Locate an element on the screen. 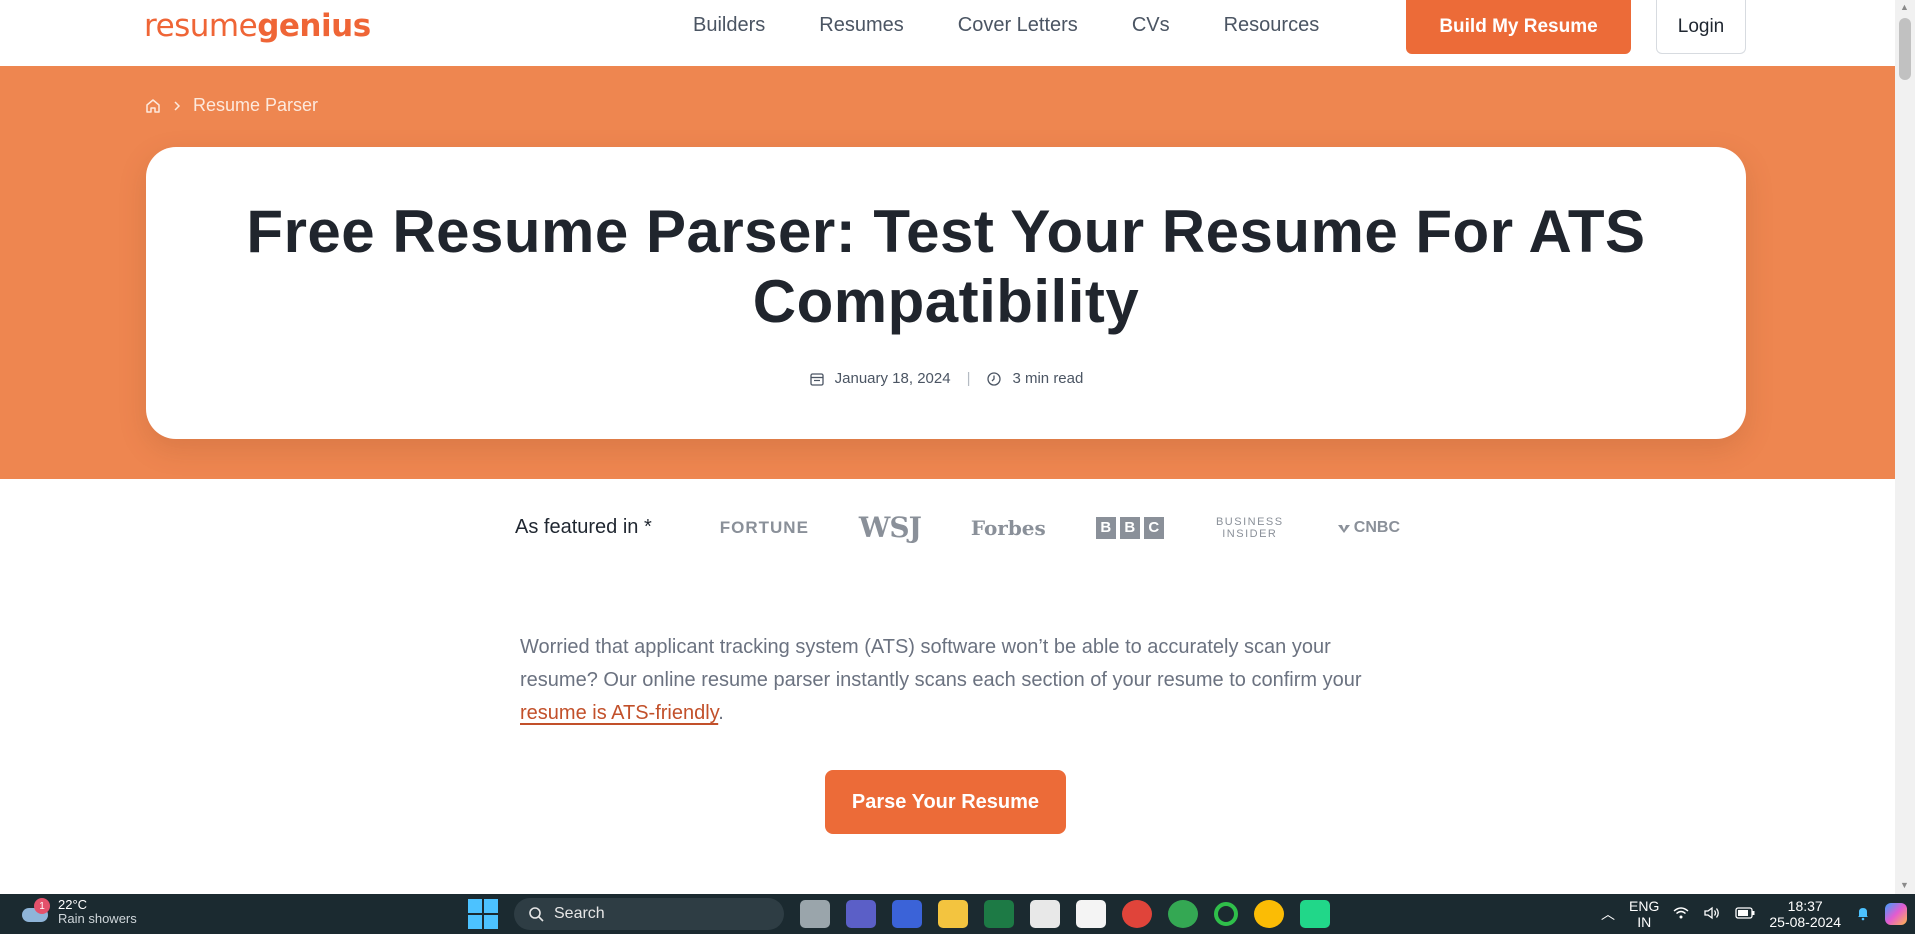  chrome-icon is located at coordinates (1137, 914).